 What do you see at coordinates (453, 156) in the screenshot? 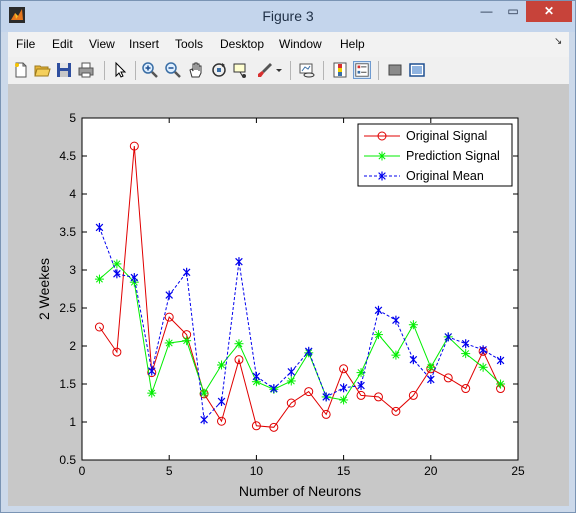
I see `legend-label-prediction-signal: Prediction Signal` at bounding box center [453, 156].